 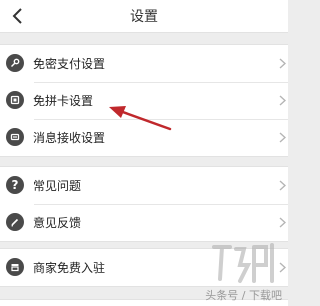 I want to click on settings-item-faq: ? 常见问题, so click(x=144, y=185).